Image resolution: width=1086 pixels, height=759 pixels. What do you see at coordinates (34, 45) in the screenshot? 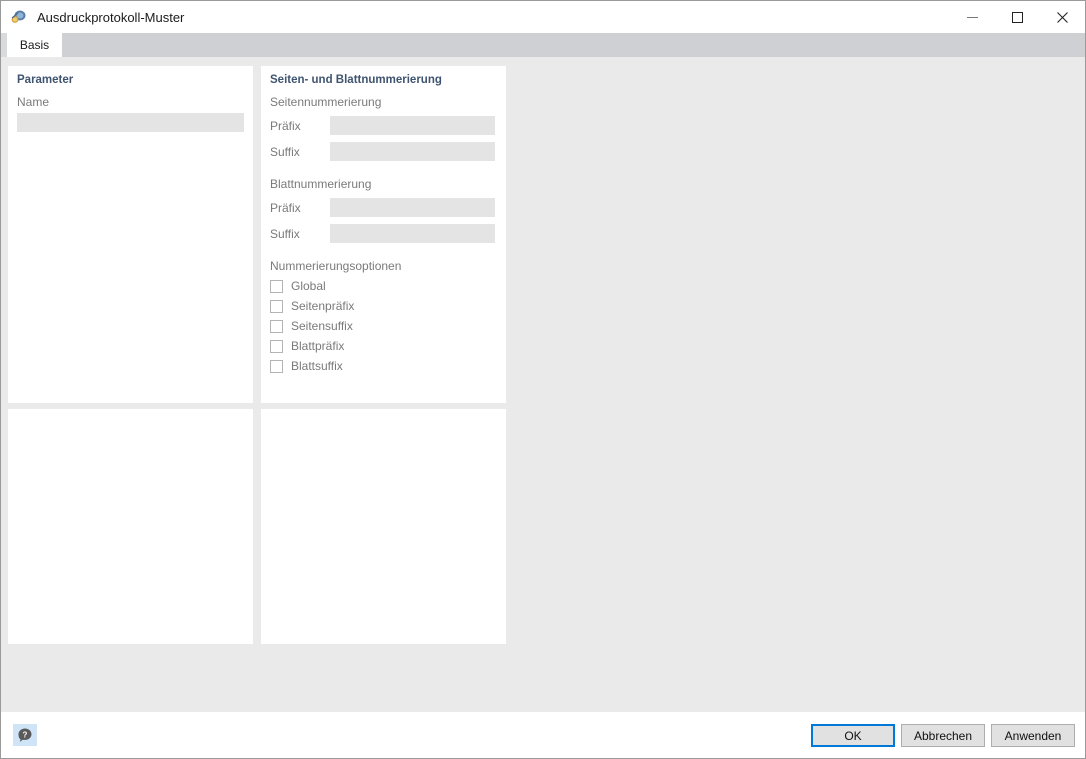
I see `tab-basis: Basis` at bounding box center [34, 45].